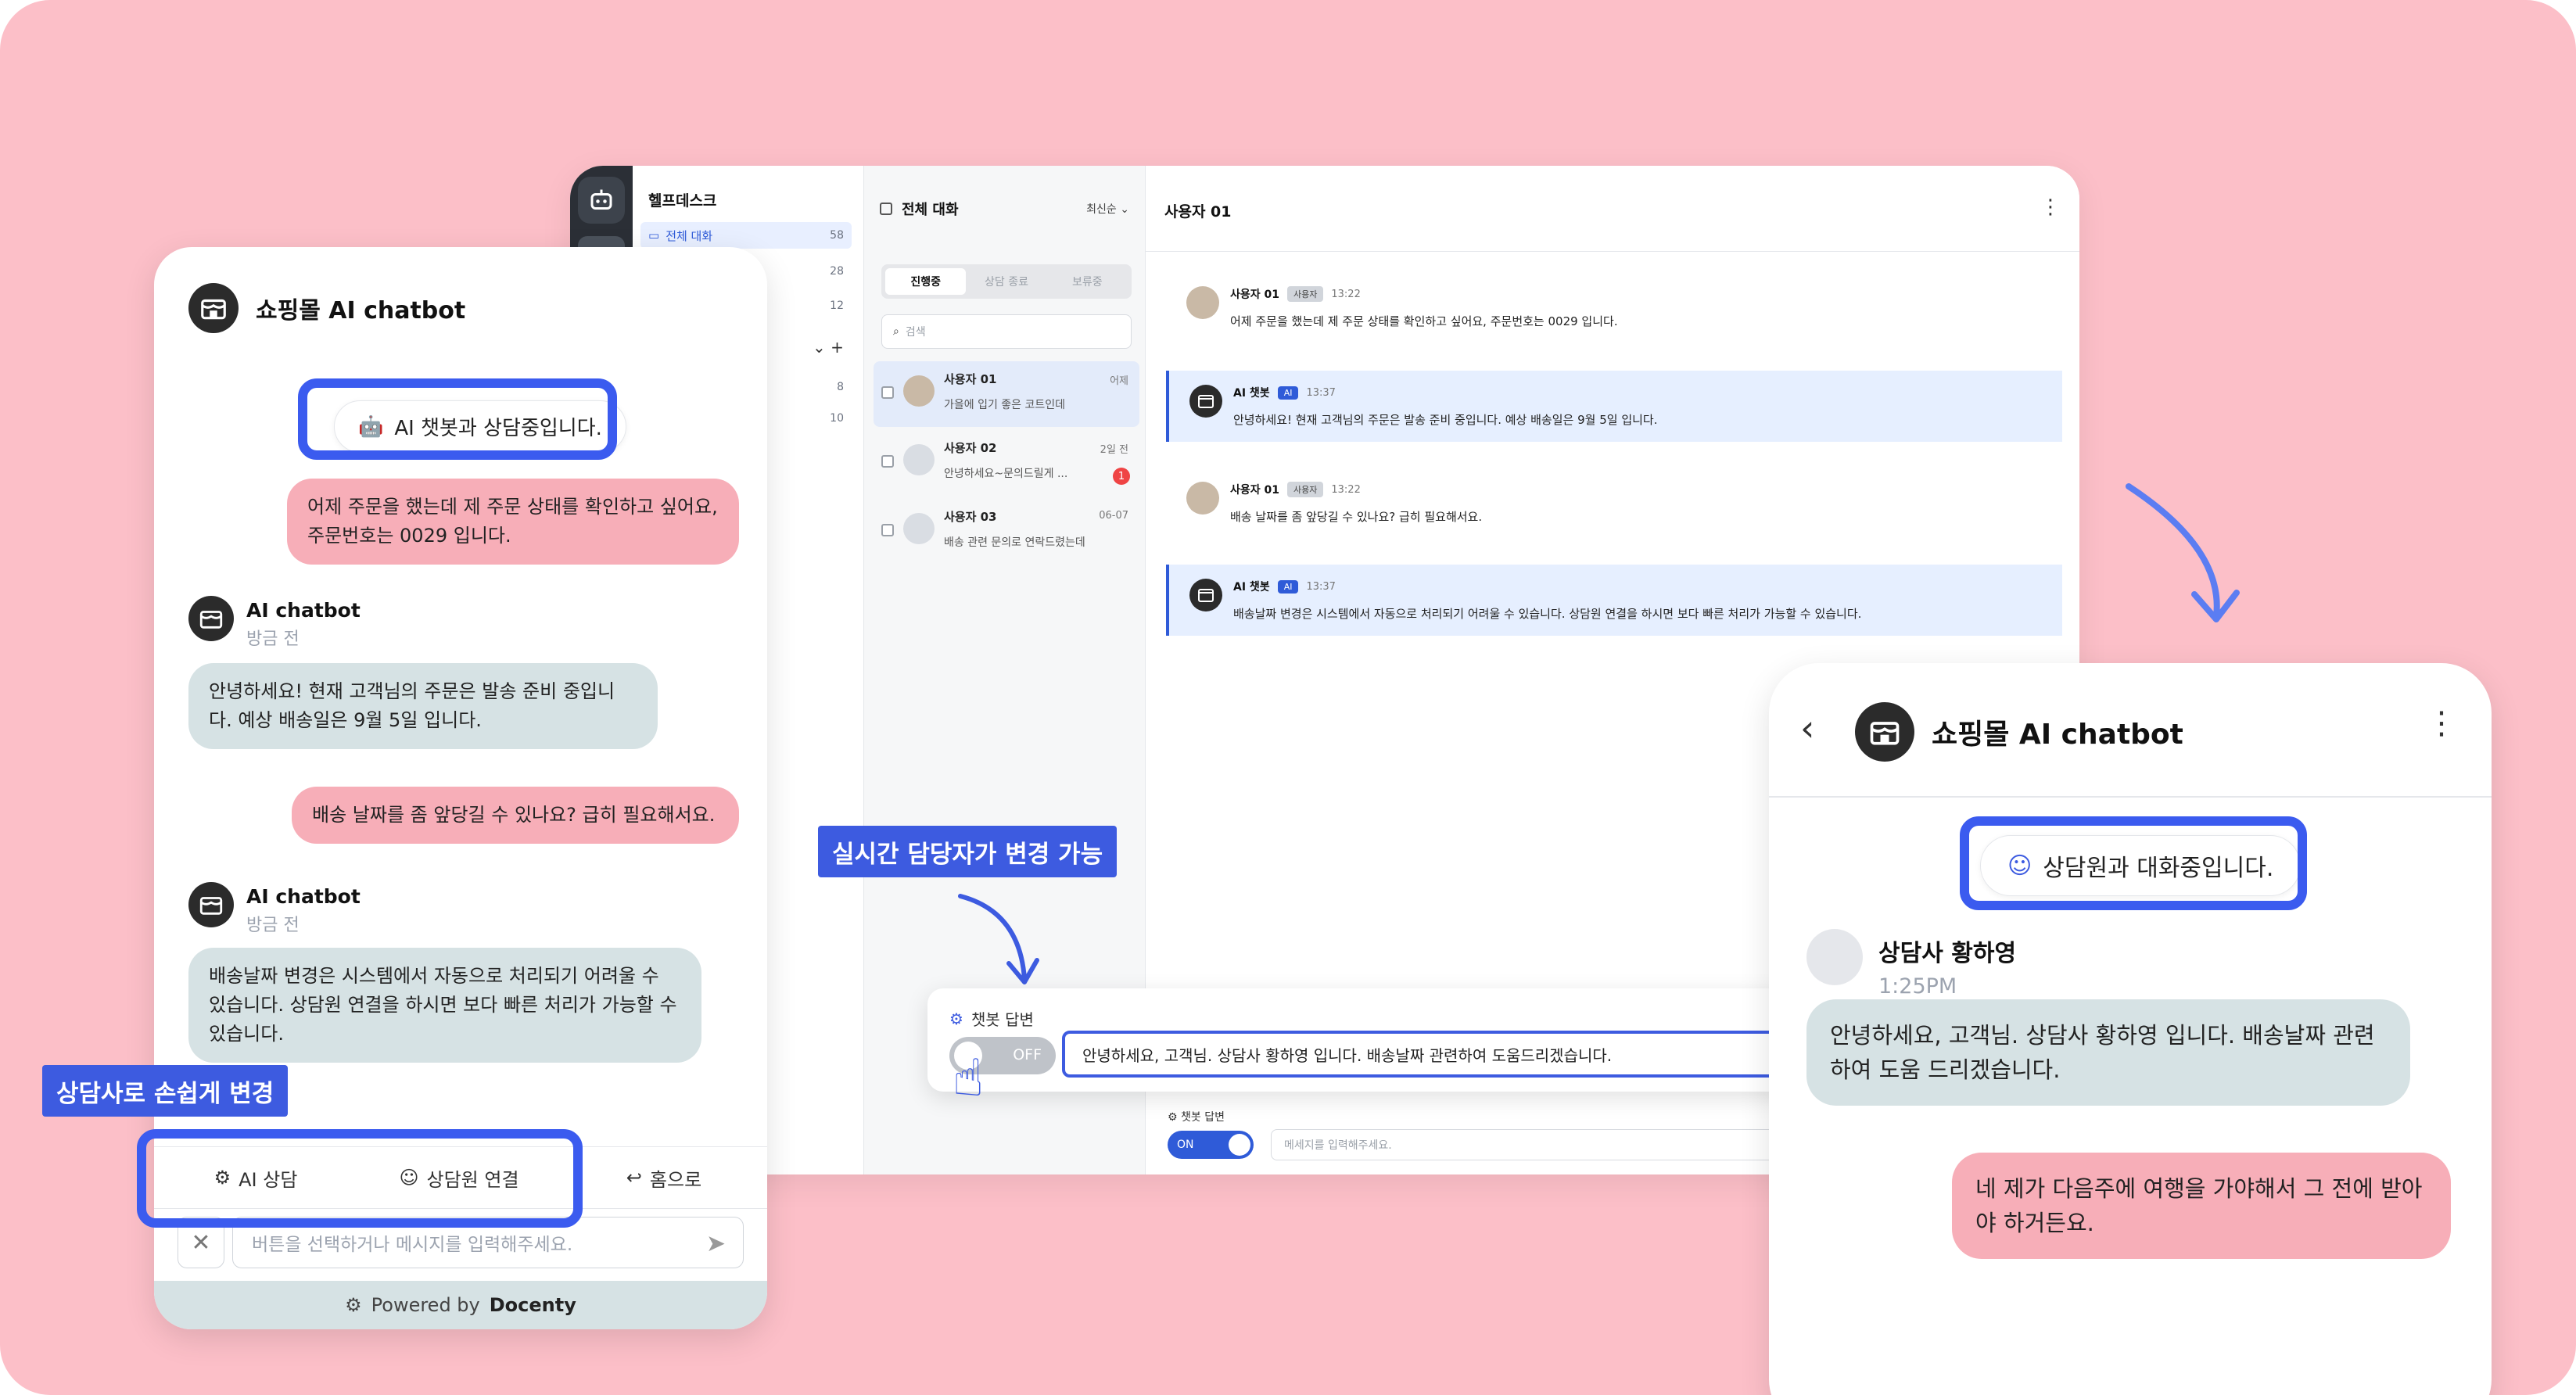 Image resolution: width=2576 pixels, height=1395 pixels. Describe the element at coordinates (1002, 1019) in the screenshot. I see `bot-reply-label-text: 챗봇 답변` at that location.